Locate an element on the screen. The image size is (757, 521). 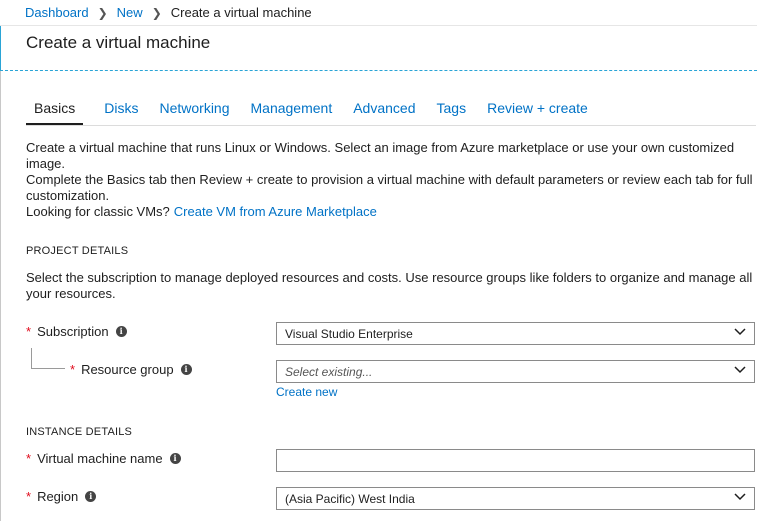
region-value: (Asia Pacific) West India is located at coordinates (350, 498).